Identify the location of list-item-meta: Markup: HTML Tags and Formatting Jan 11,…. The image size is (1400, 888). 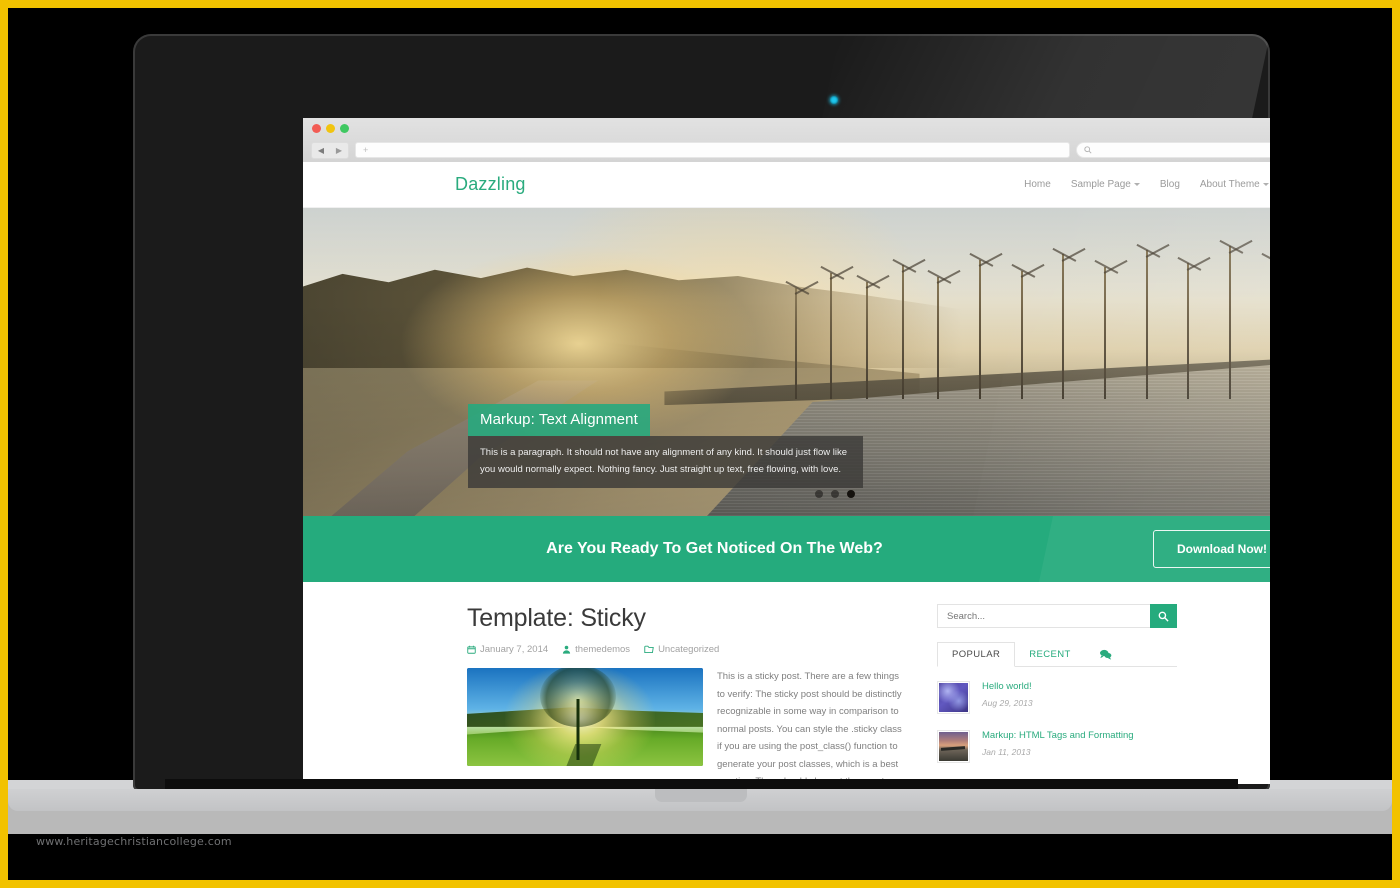
(1079, 746).